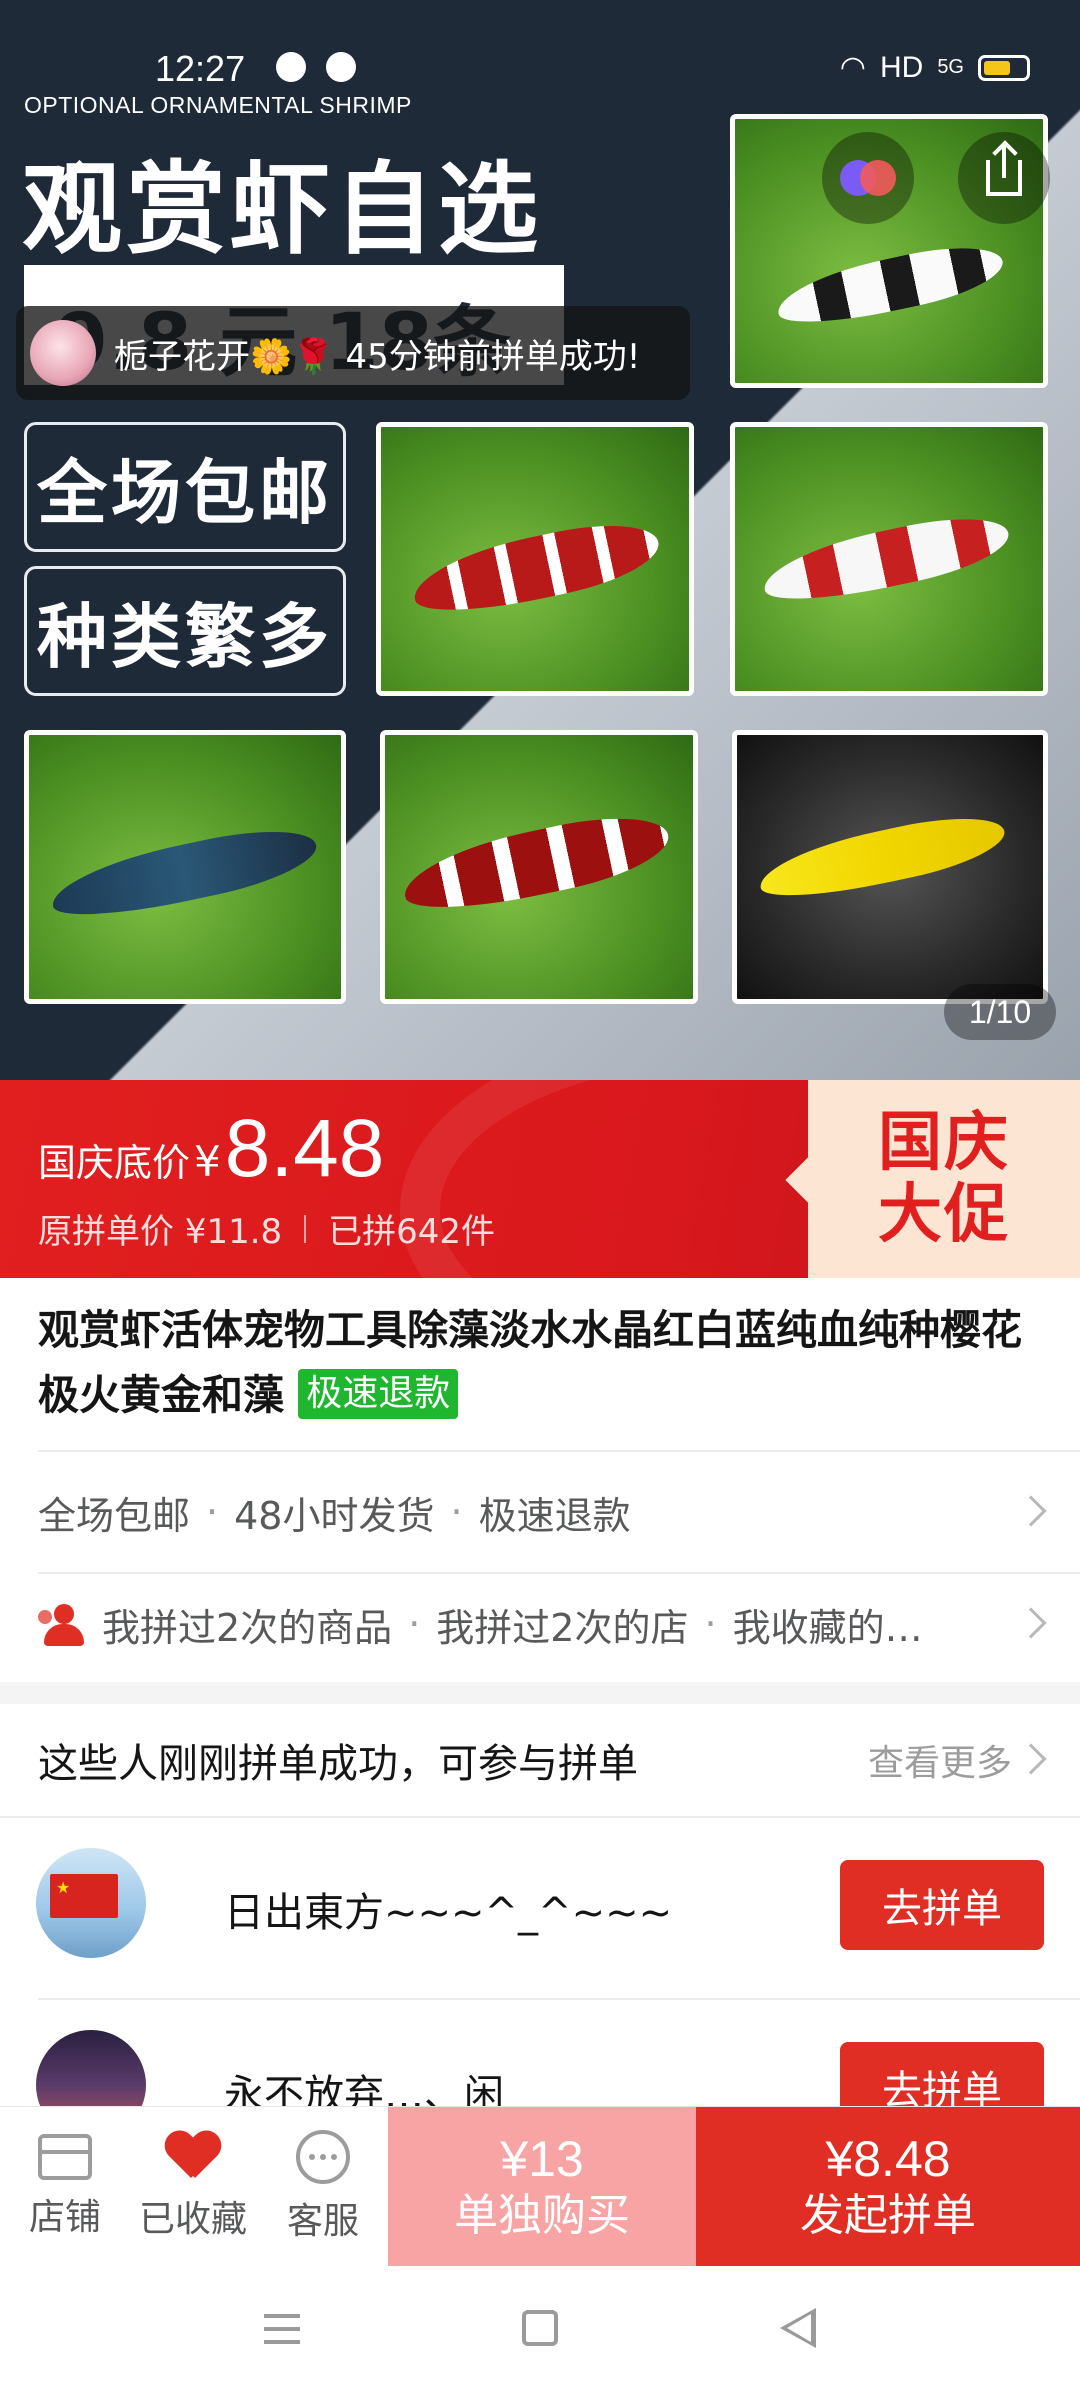 The height and width of the screenshot is (2400, 1080). I want to click on brand-logo-button, so click(868, 178).